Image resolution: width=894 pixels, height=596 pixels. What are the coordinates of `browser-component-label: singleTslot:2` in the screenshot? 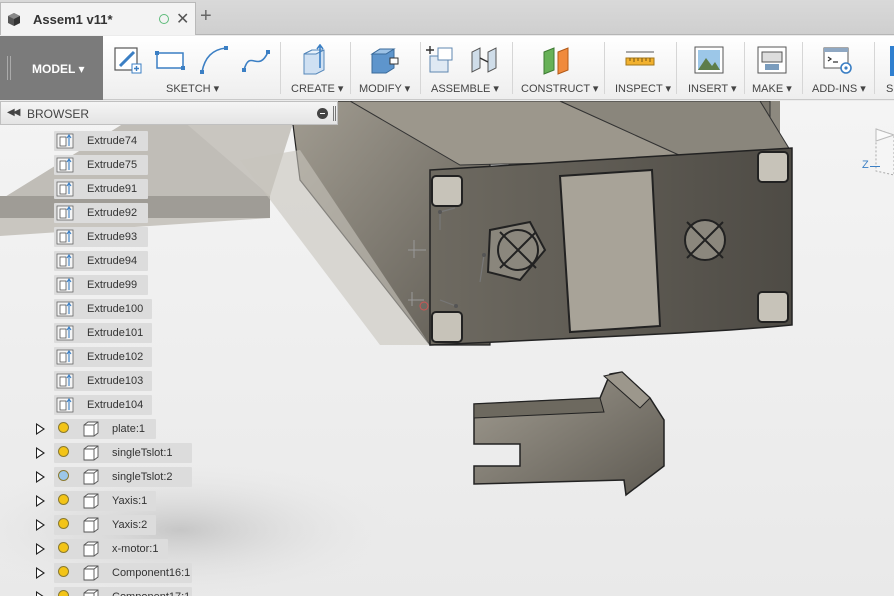 It's located at (142, 477).